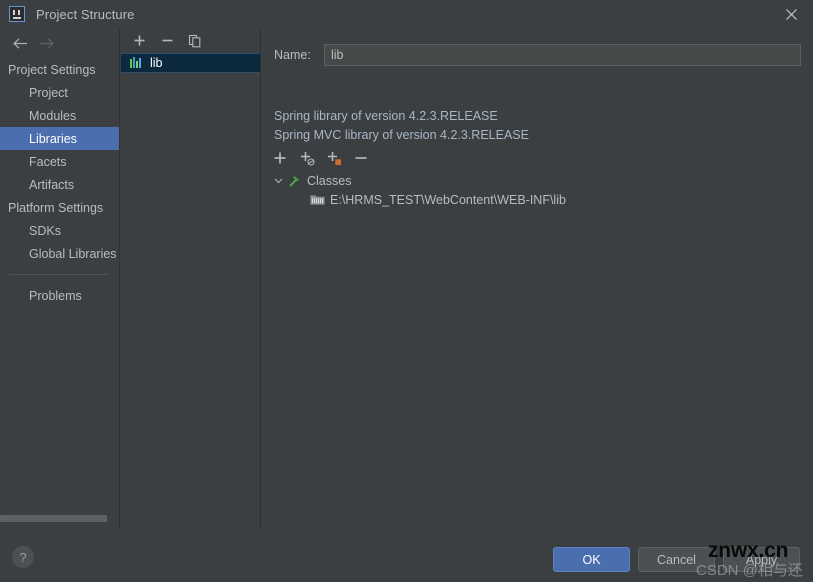 Image resolution: width=813 pixels, height=582 pixels. What do you see at coordinates (329, 180) in the screenshot?
I see `tree-row-label: Classes` at bounding box center [329, 180].